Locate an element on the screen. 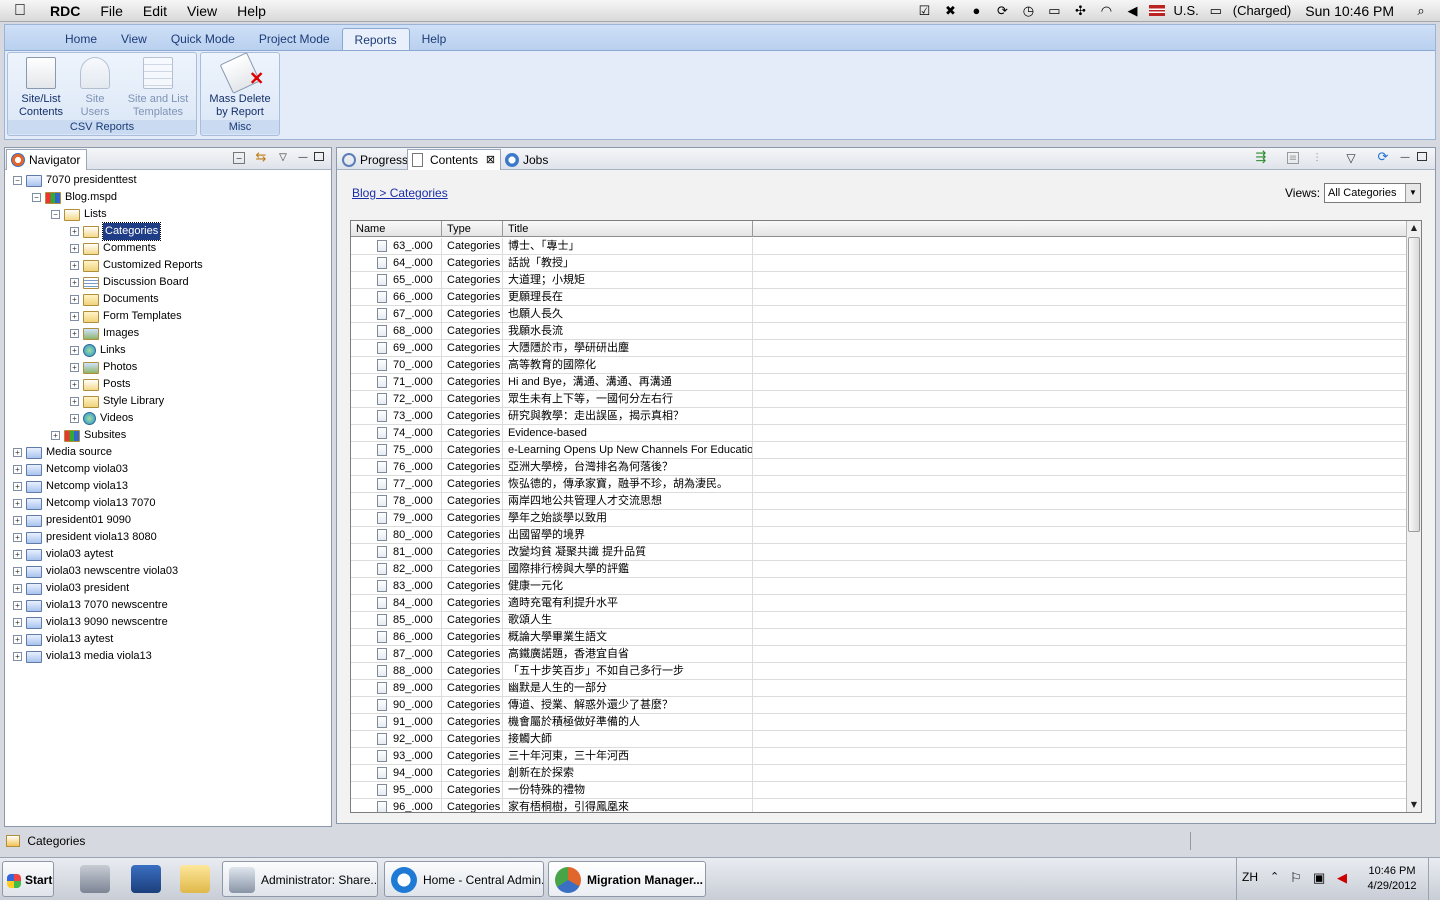 Image resolution: width=1440 pixels, height=900 pixels. dropdown-arrow-icon: ▼ is located at coordinates (1412, 193).